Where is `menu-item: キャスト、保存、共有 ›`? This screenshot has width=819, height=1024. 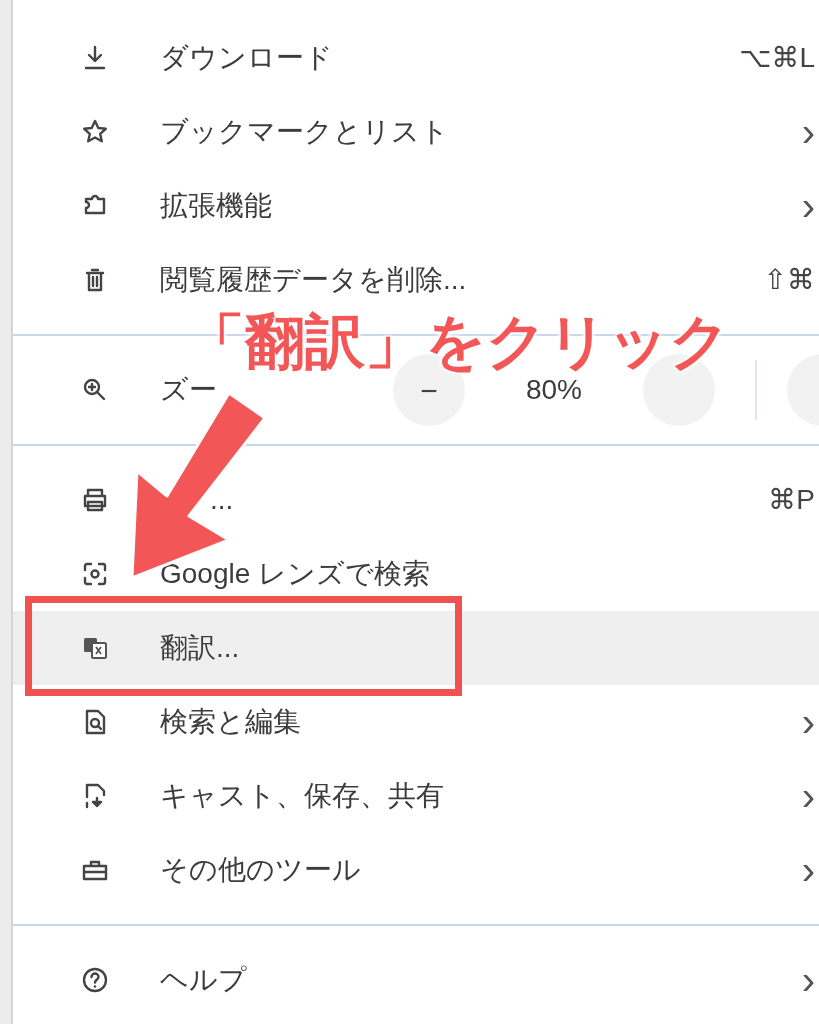 menu-item: キャスト、保存、共有 › is located at coordinates (416, 796).